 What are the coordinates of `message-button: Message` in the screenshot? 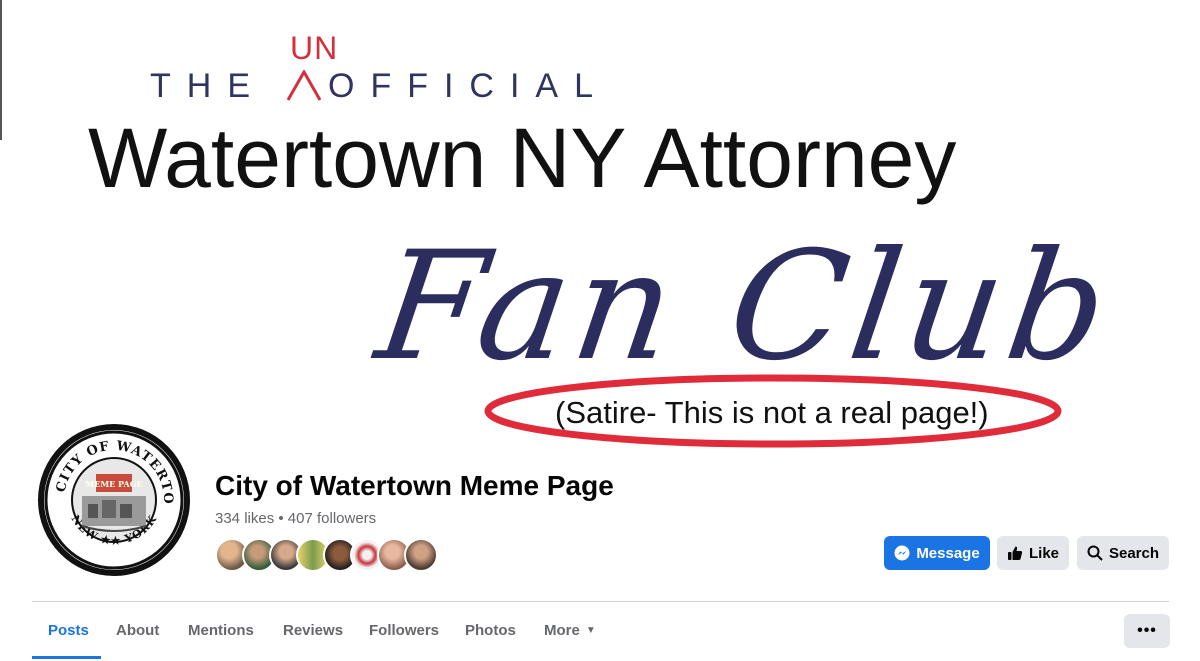 It's located at (937, 553).